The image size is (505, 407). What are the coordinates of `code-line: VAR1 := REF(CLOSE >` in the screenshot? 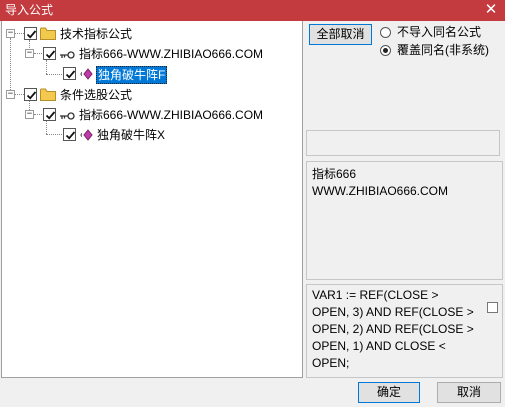 It's located at (375, 295).